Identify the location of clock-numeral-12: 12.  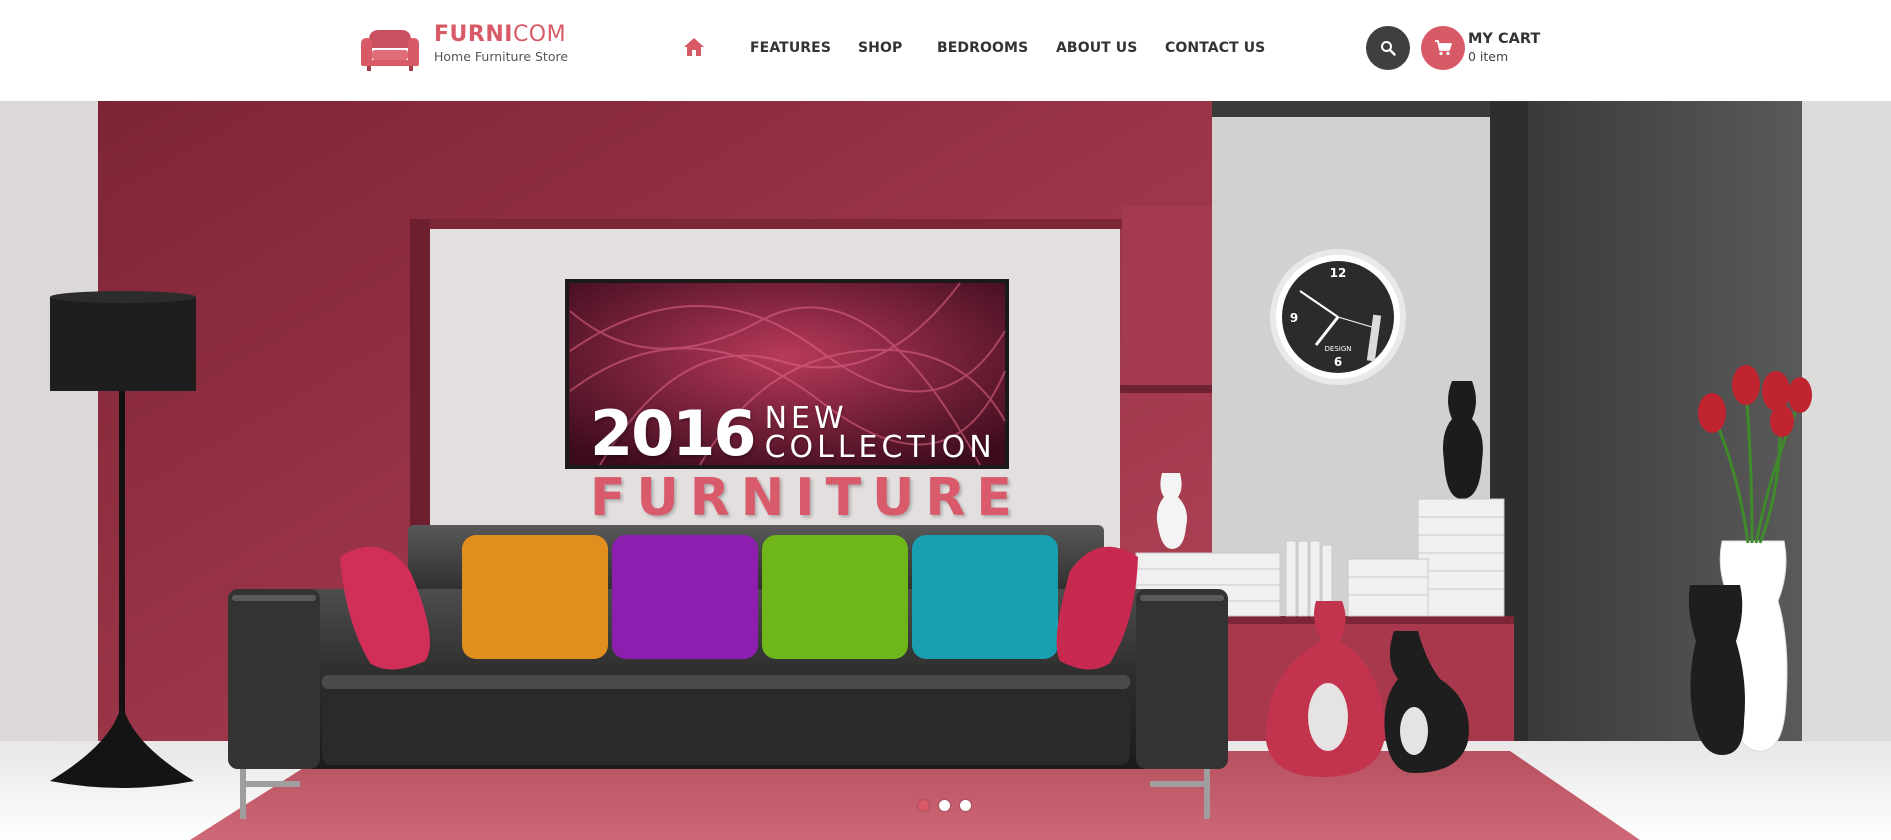
(1338, 273).